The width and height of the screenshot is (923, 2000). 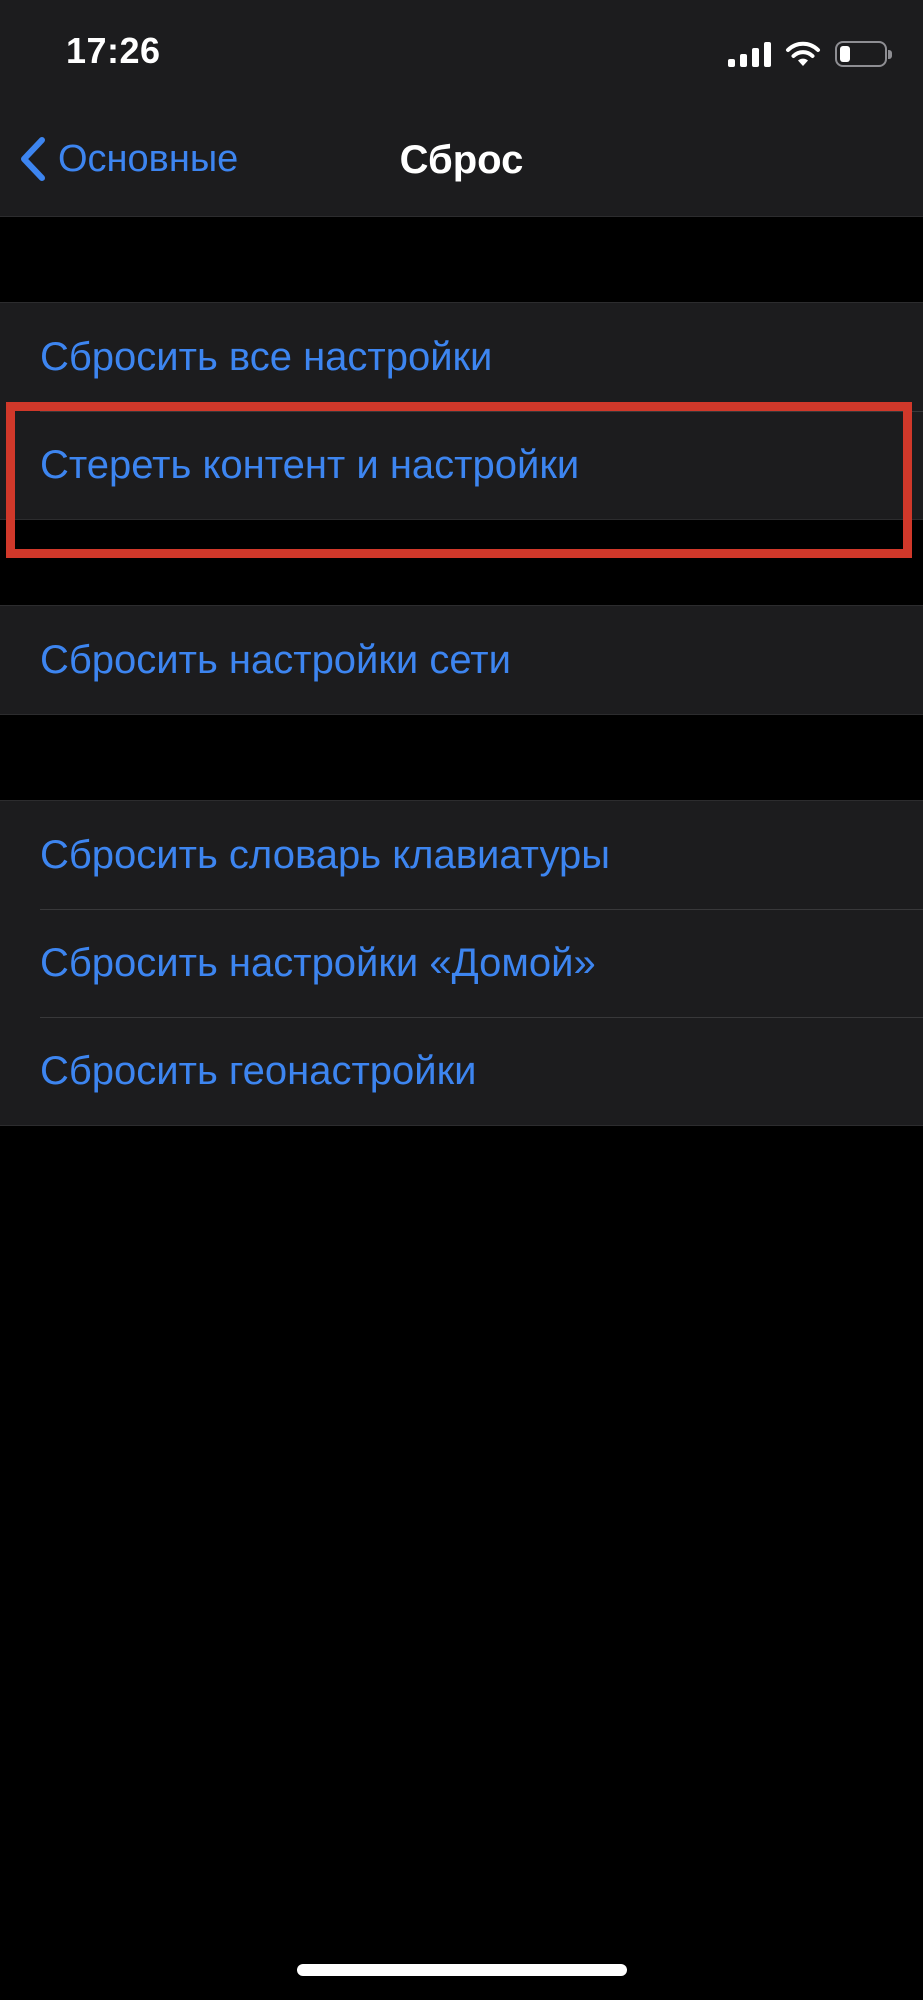 I want to click on status-time: 17:26, so click(x=113, y=50).